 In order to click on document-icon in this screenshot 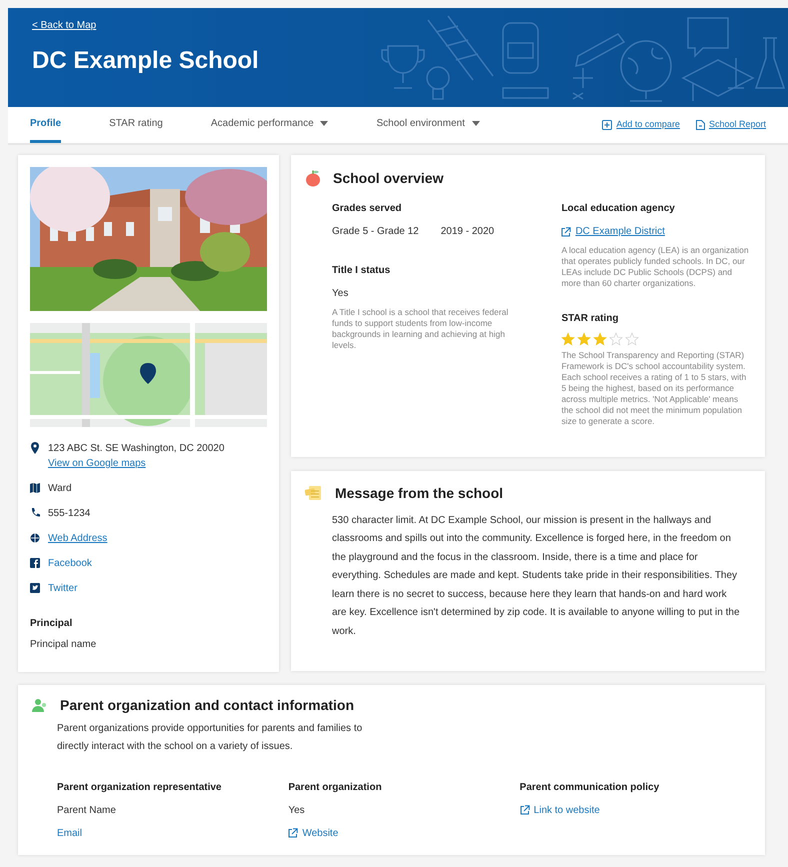, I will do `click(700, 125)`.